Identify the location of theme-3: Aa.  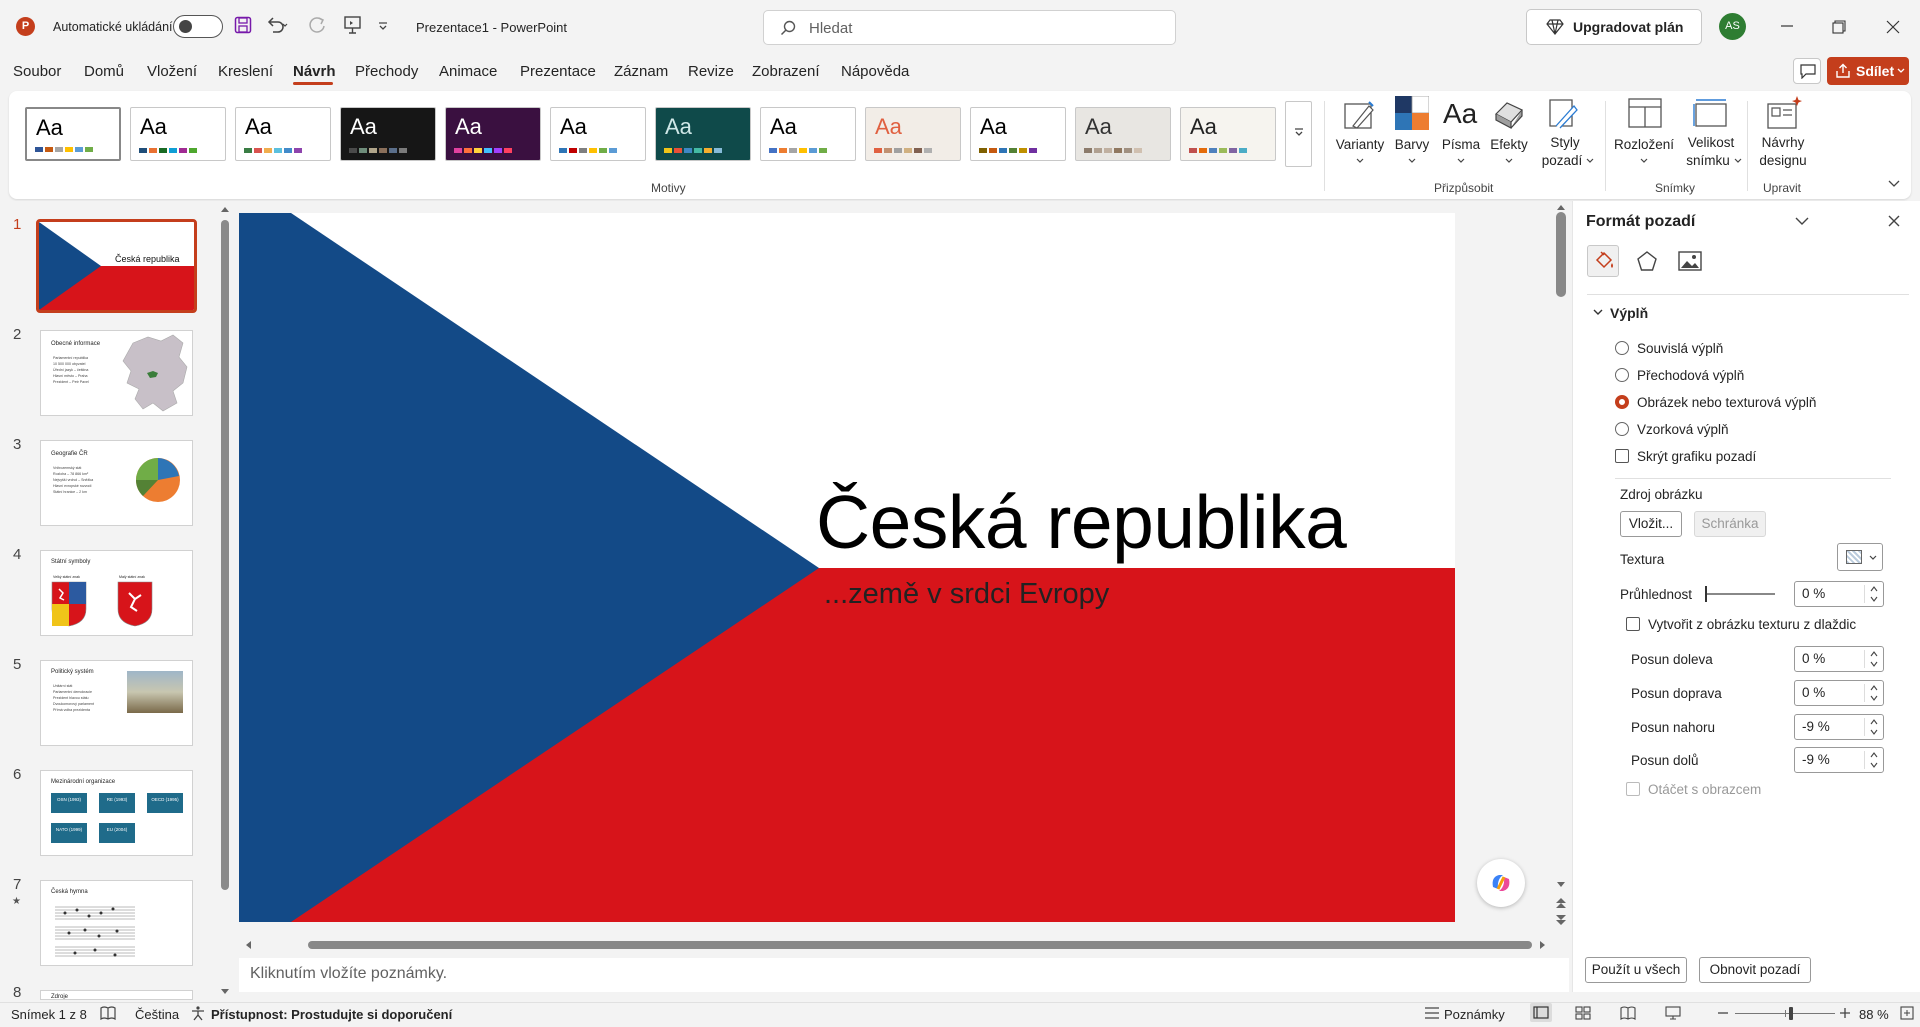
(283, 134).